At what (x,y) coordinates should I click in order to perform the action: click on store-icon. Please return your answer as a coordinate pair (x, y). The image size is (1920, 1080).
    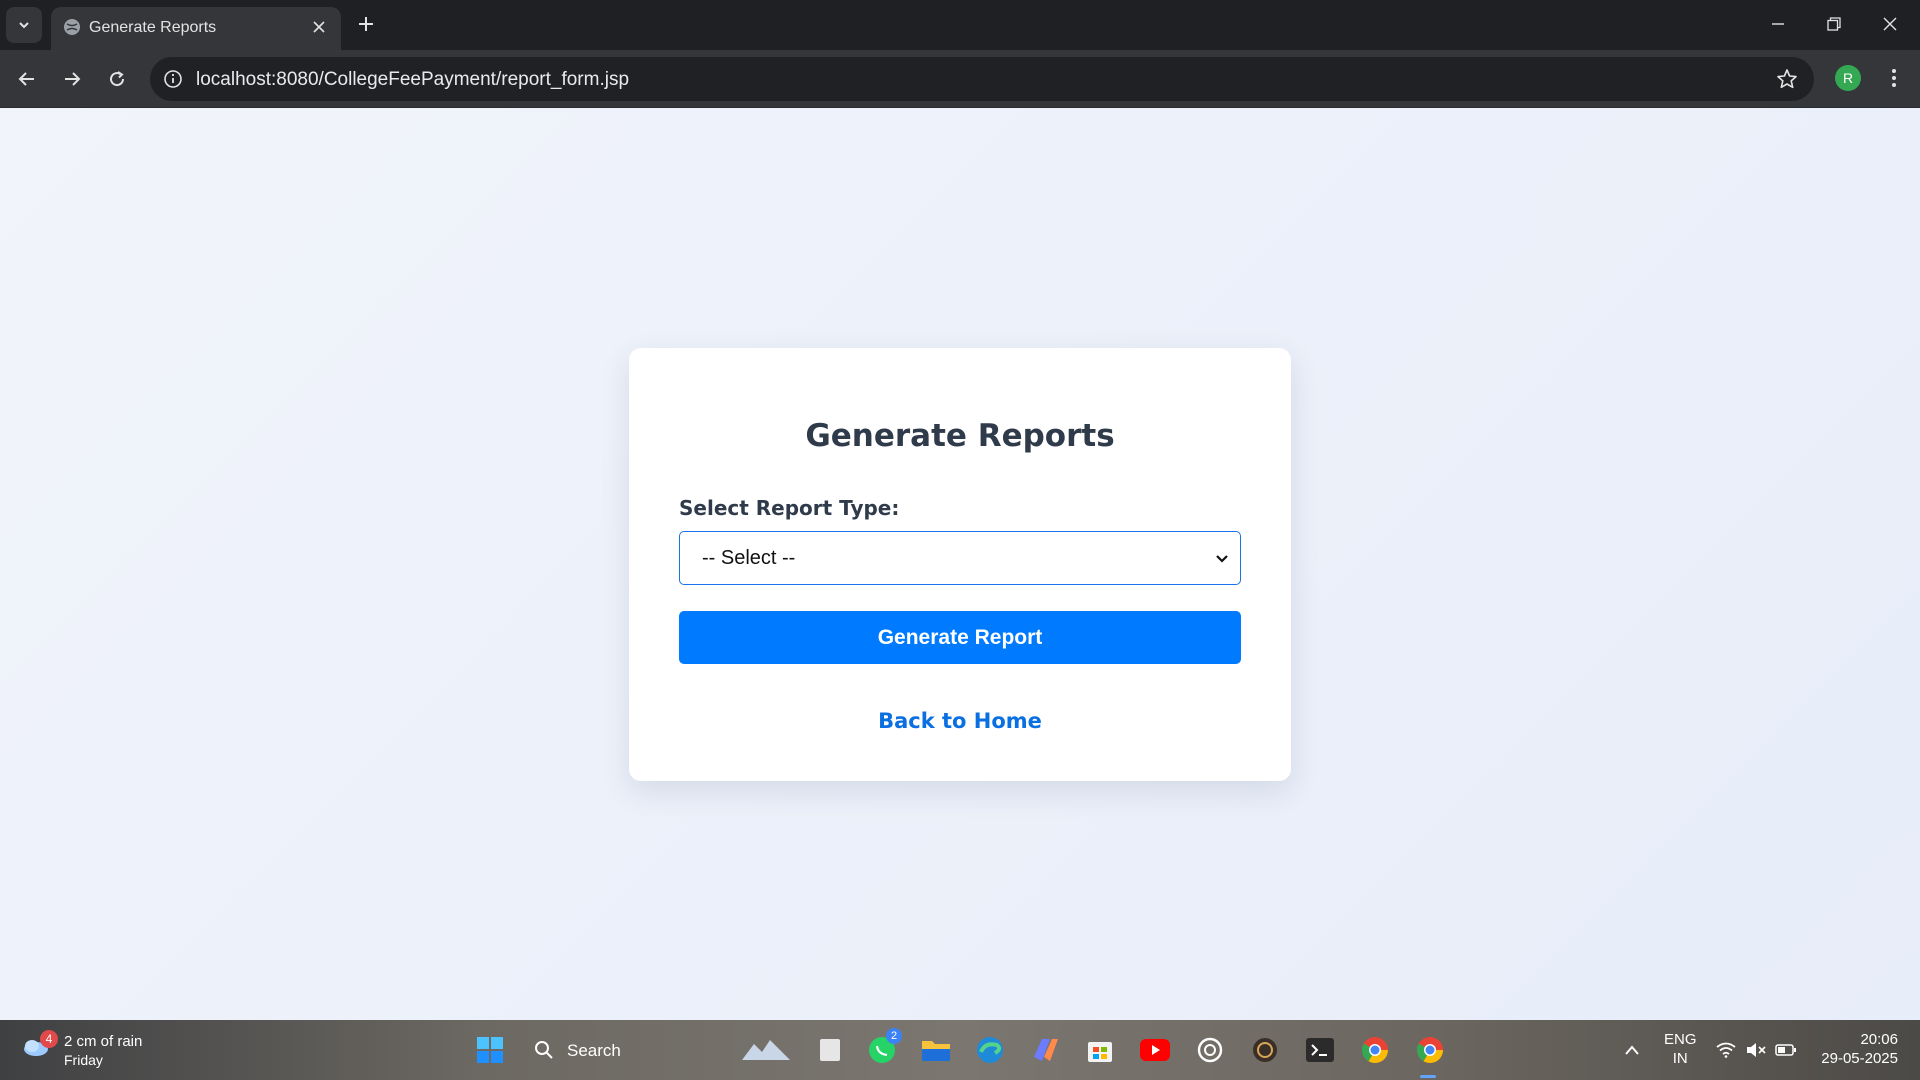
    Looking at the image, I should click on (1100, 1052).